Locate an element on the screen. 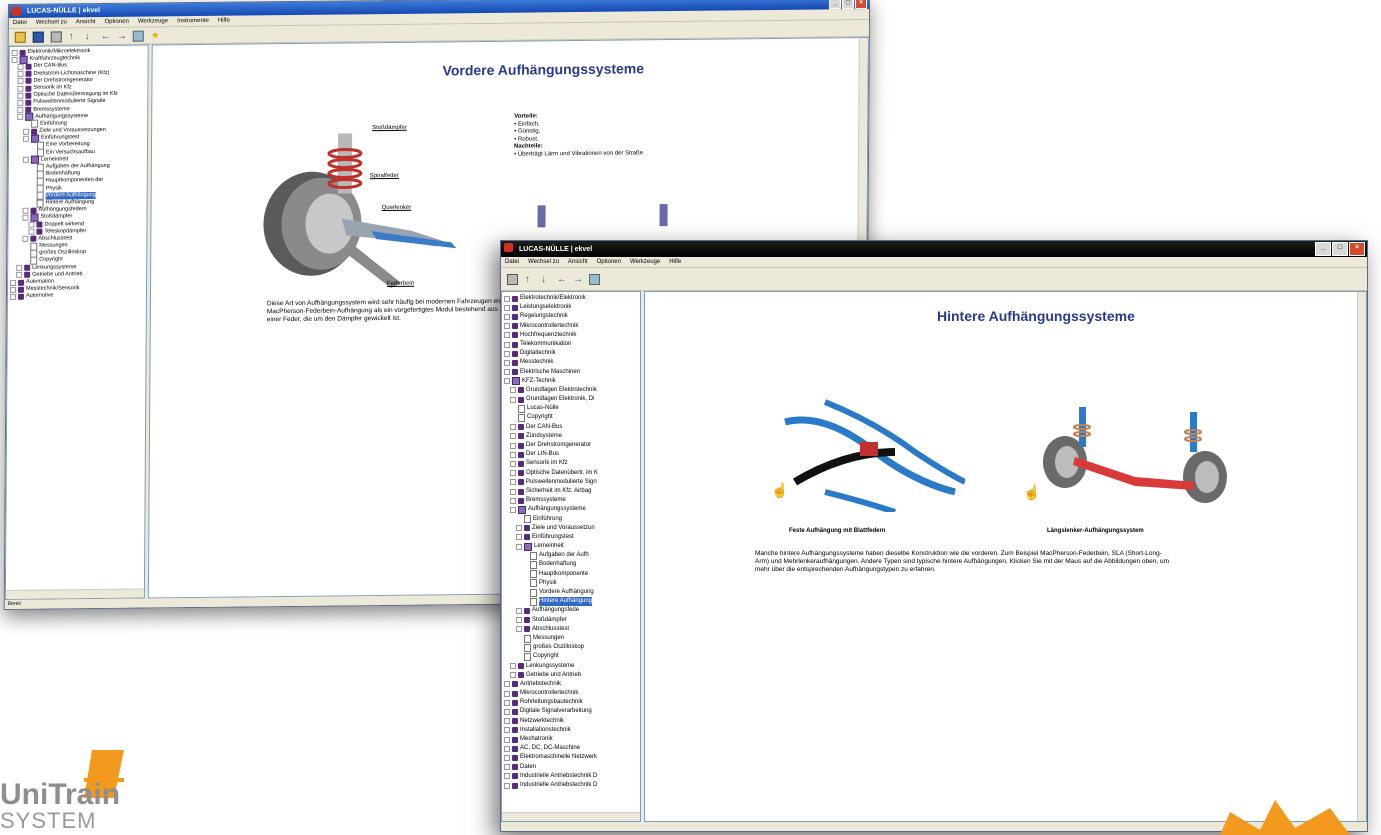 The height and width of the screenshot is (835, 1381). tree-item: Digitale Signalverarbeitung is located at coordinates (571, 711).